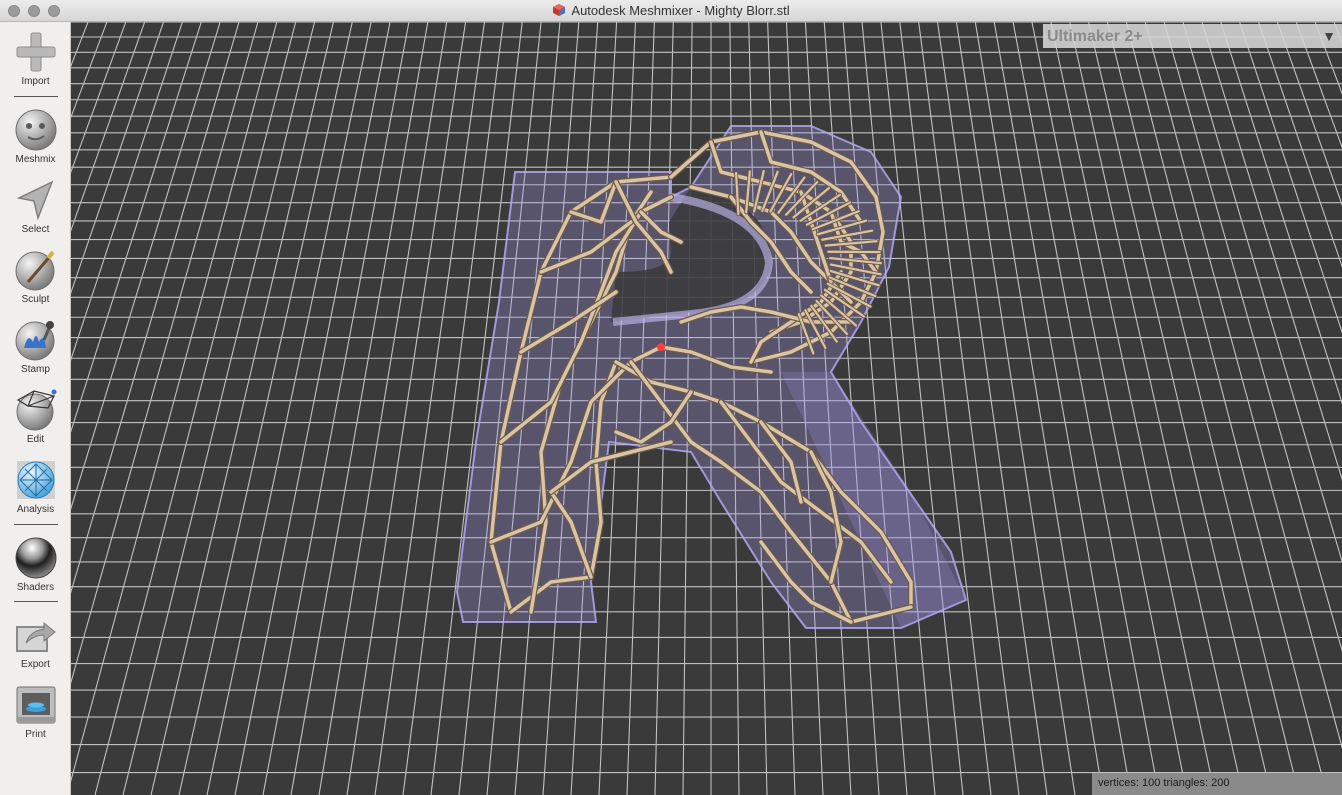  I want to click on mesh-edit-icon, so click(36, 410).